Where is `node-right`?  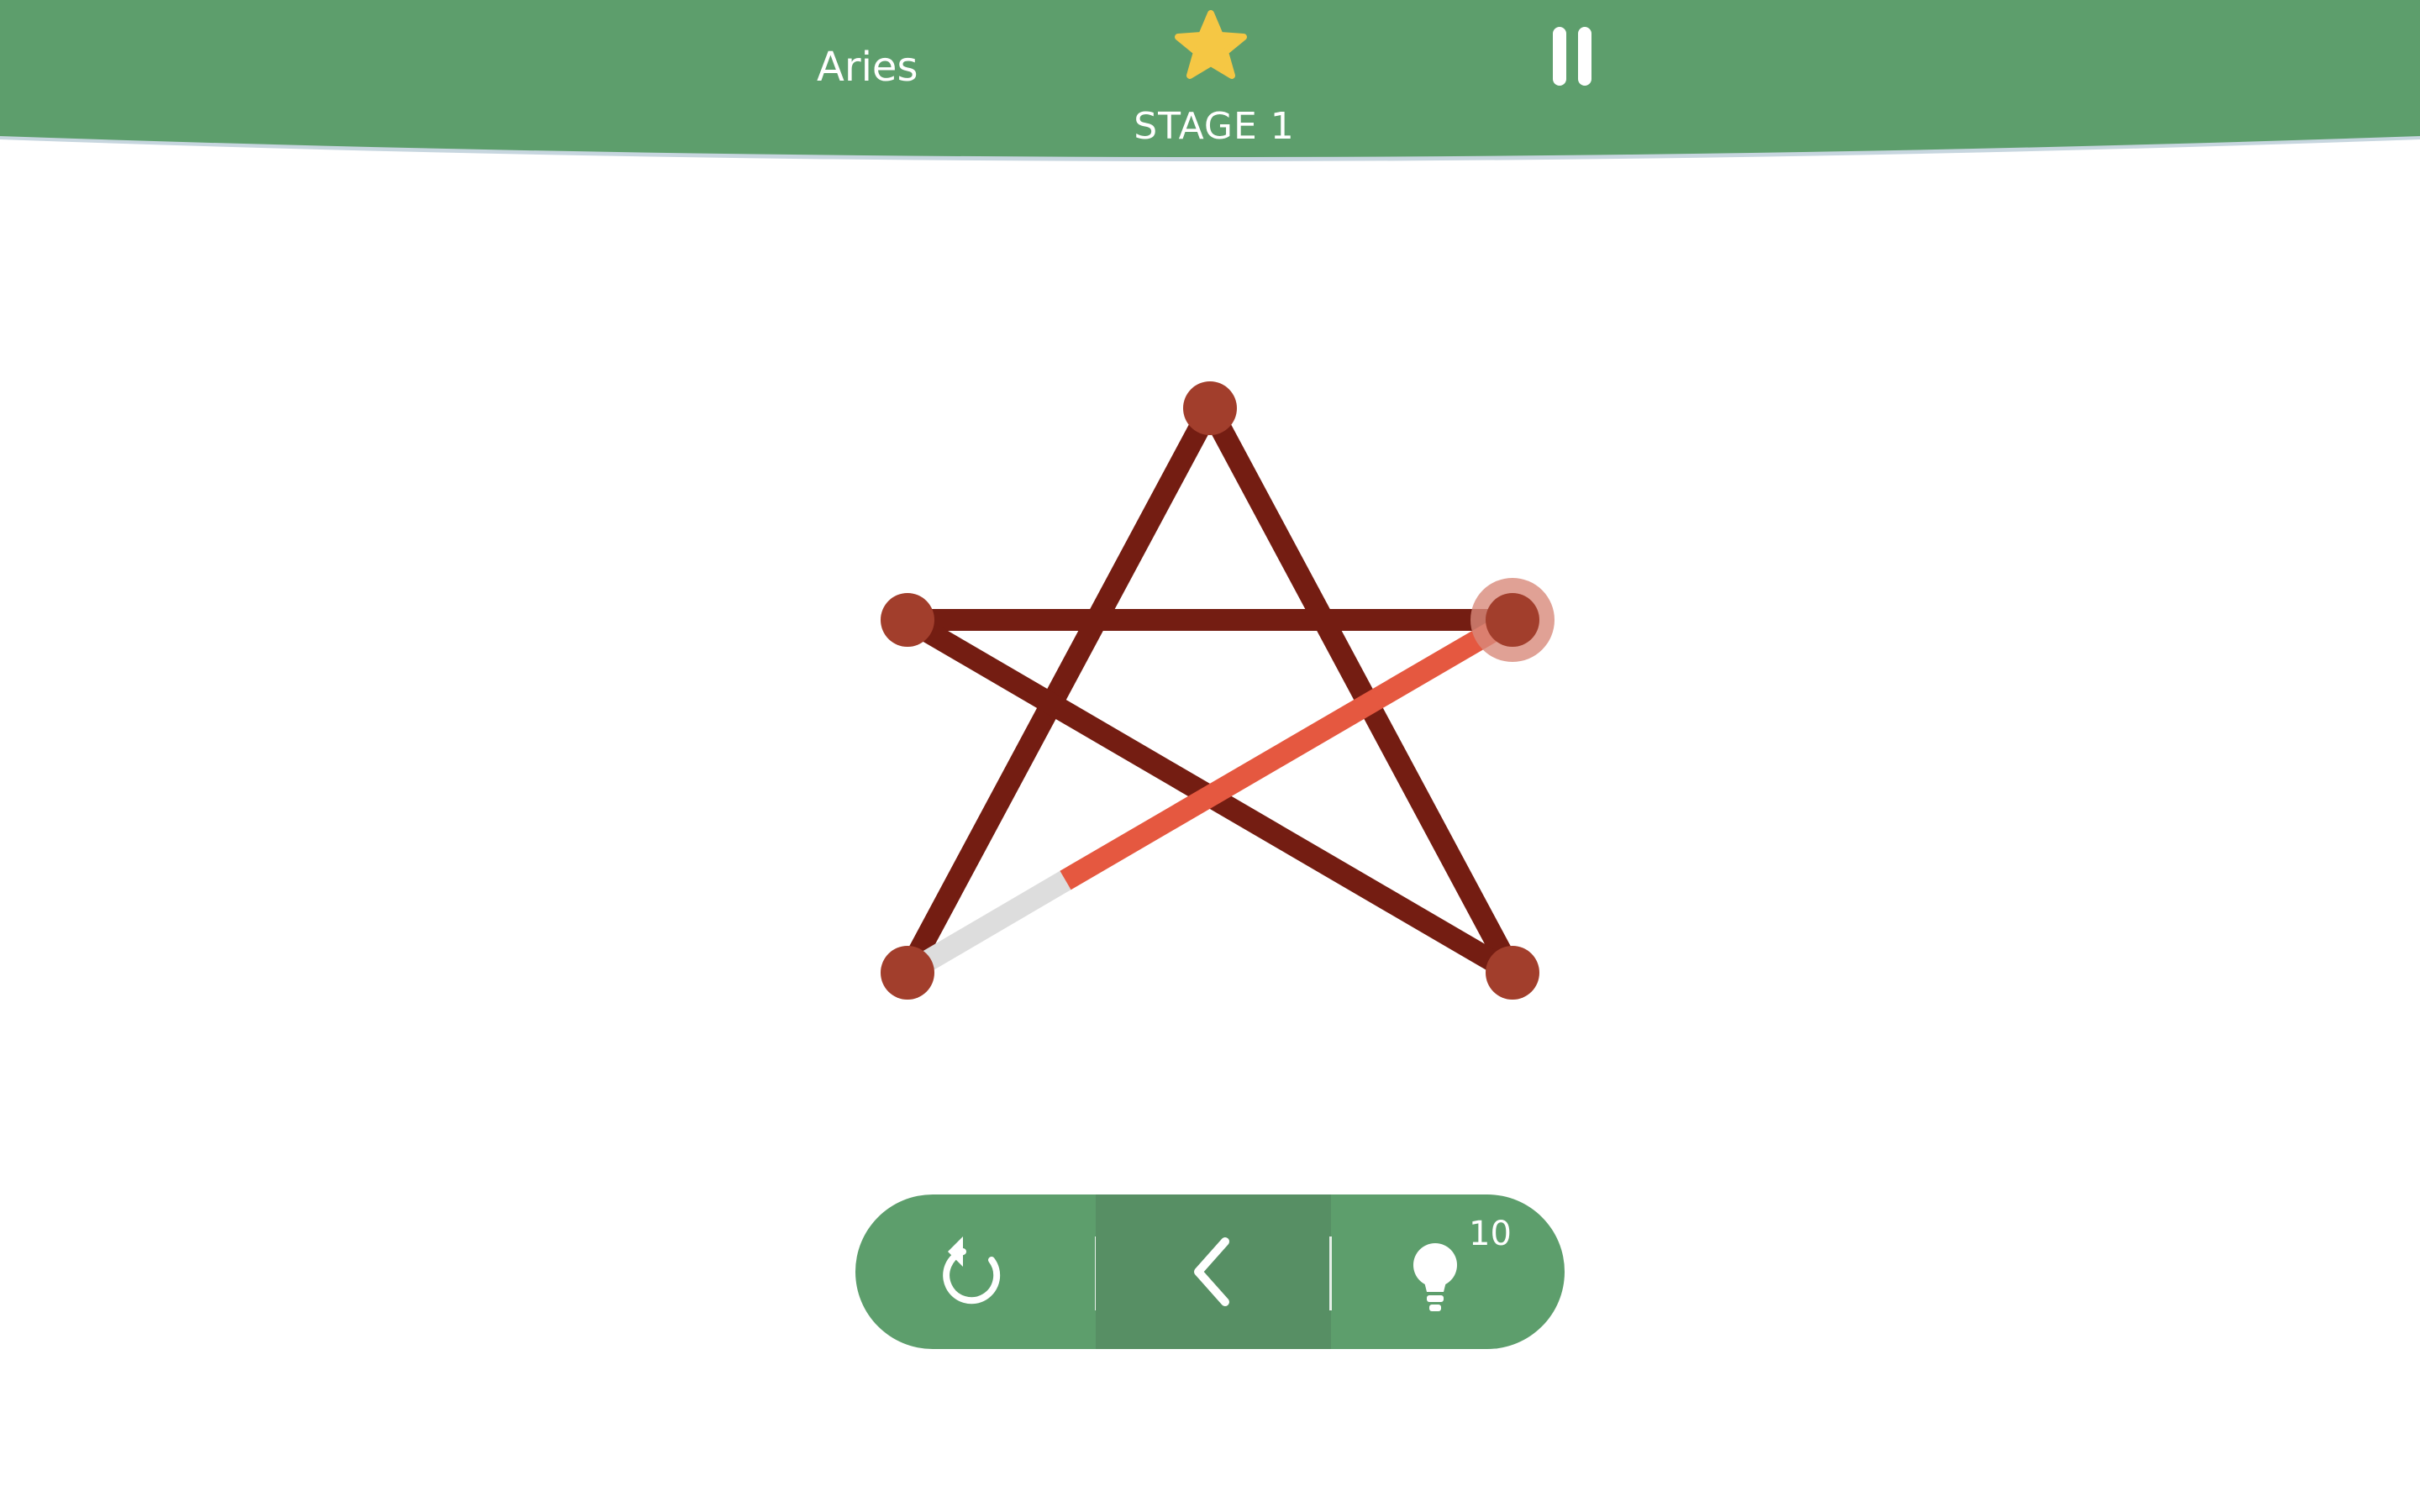 node-right is located at coordinates (1512, 620).